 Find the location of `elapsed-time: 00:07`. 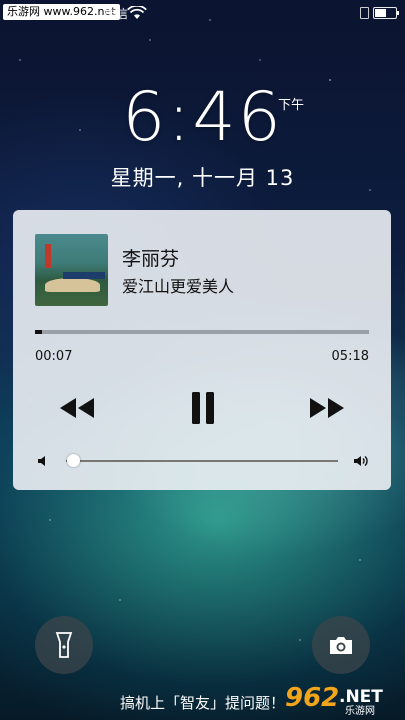

elapsed-time: 00:07 is located at coordinates (54, 356).